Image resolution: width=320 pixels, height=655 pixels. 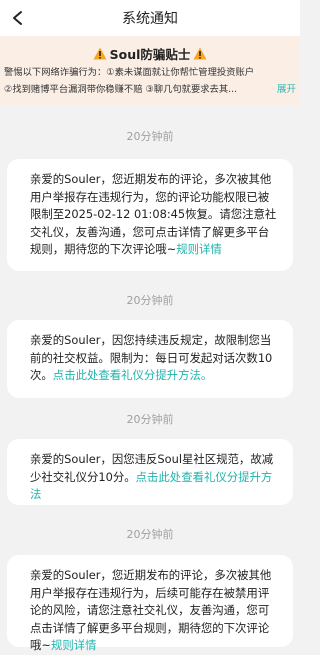 I want to click on notice-line-2-row: ②找到赌博平台漏洞带你稳赚不赔 ③聊几句就要求去其... 展开, so click(x=150, y=89).